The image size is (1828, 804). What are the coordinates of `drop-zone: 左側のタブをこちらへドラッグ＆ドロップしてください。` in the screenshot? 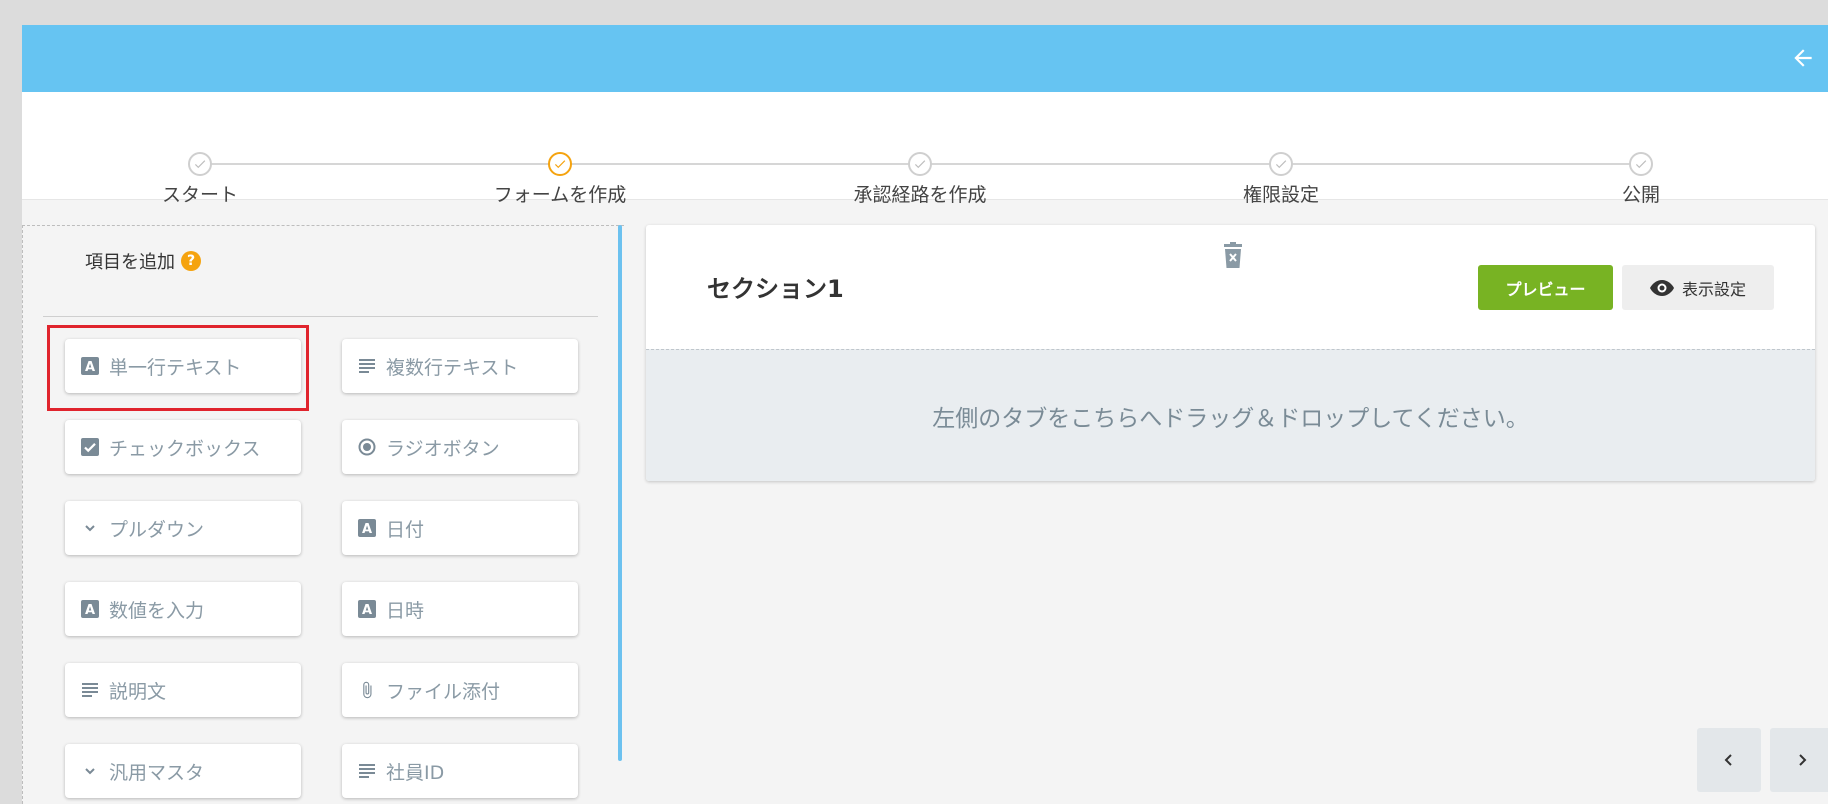 It's located at (1230, 415).